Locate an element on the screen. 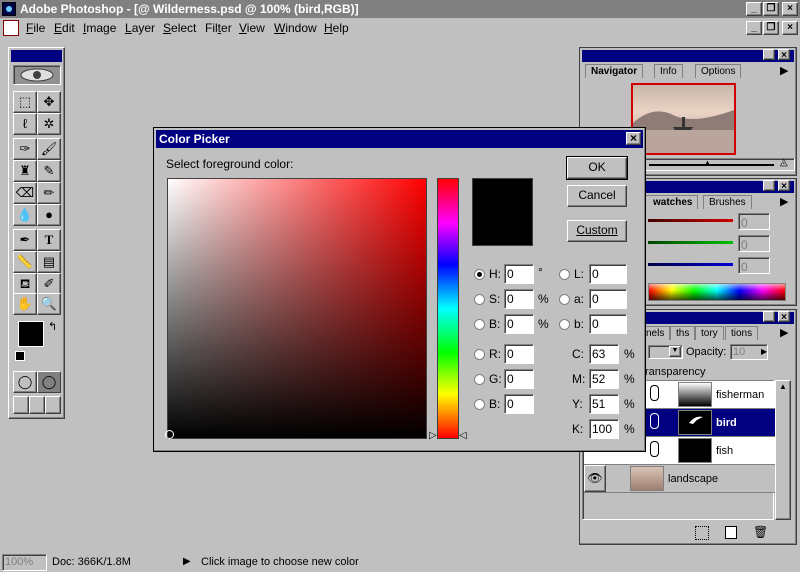  tab-navigator: Navigator is located at coordinates (614, 71).